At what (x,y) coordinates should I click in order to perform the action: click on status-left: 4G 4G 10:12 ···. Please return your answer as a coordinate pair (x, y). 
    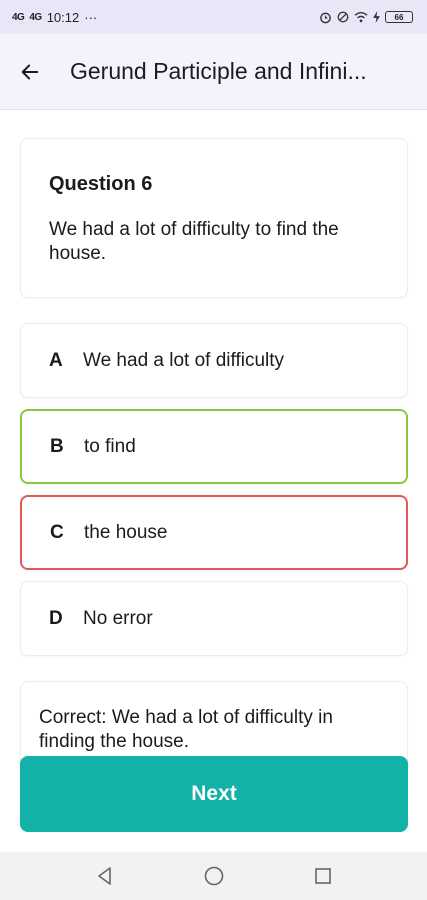
    Looking at the image, I should click on (54, 17).